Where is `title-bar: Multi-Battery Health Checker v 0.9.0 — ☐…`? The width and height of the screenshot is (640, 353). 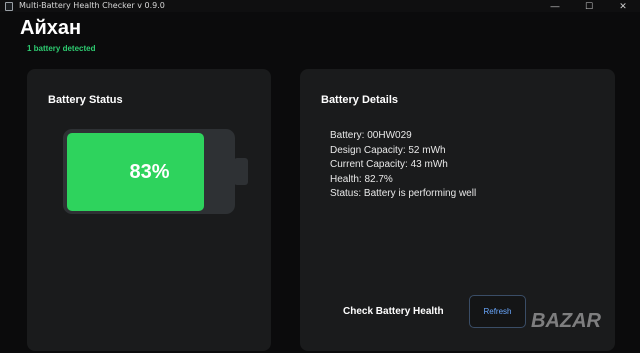
title-bar: Multi-Battery Health Checker v 0.9.0 — ☐… is located at coordinates (320, 6).